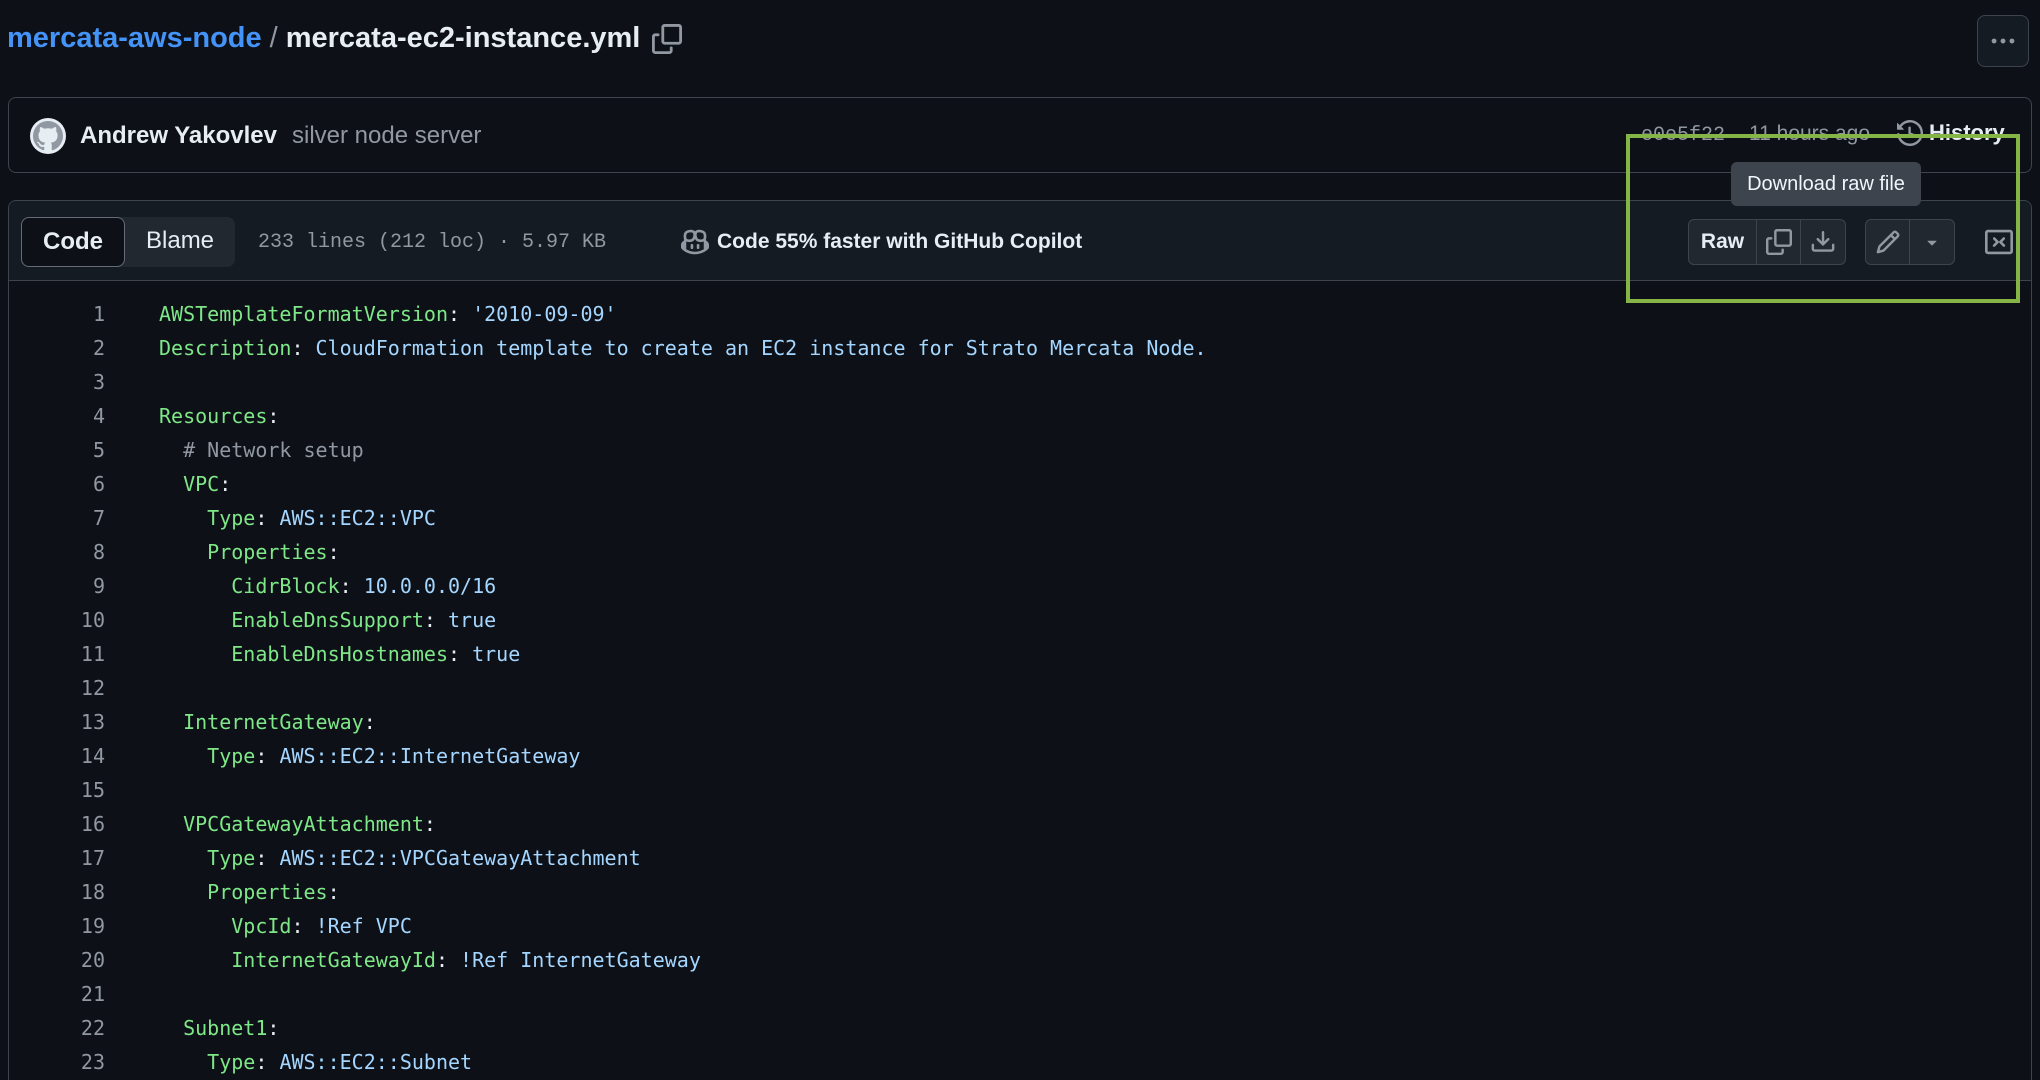 The image size is (2040, 1080). I want to click on line-number: 14, so click(57, 756).